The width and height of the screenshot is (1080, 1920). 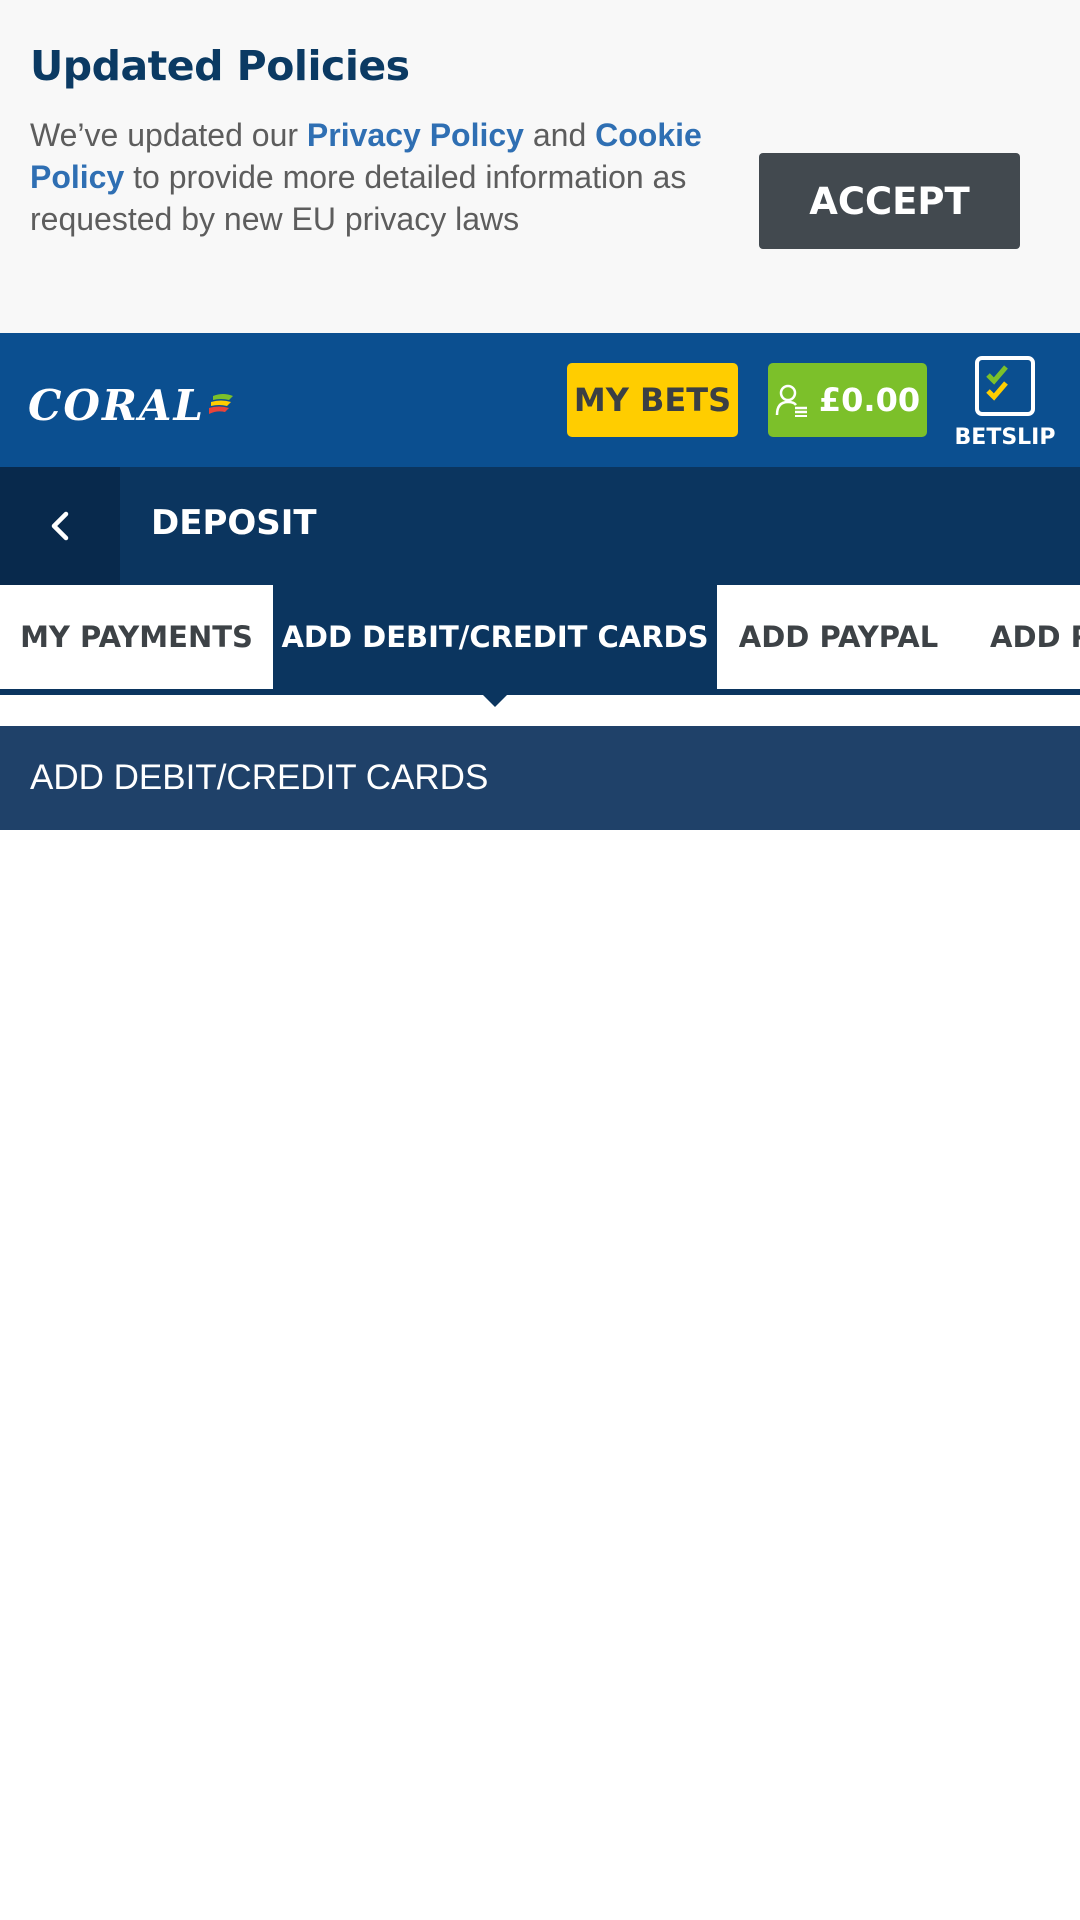 I want to click on betslip-button: BETSLIP, so click(x=1005, y=405).